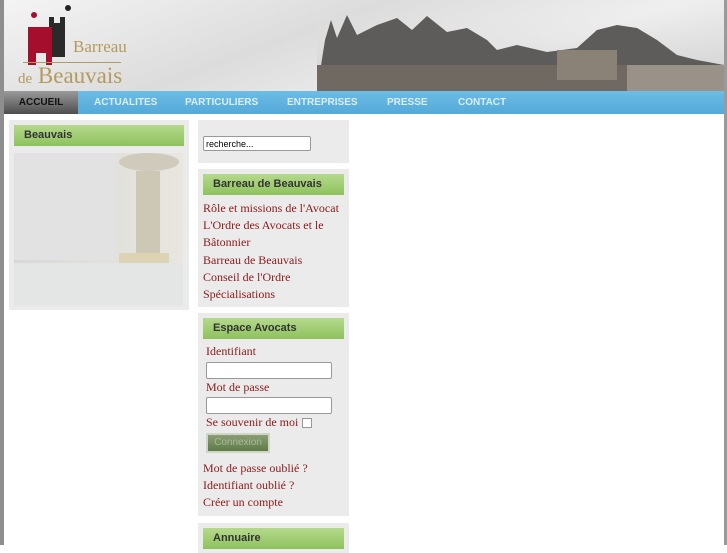 The width and height of the screenshot is (727, 553). I want to click on username-label: Identifiant, so click(231, 351).